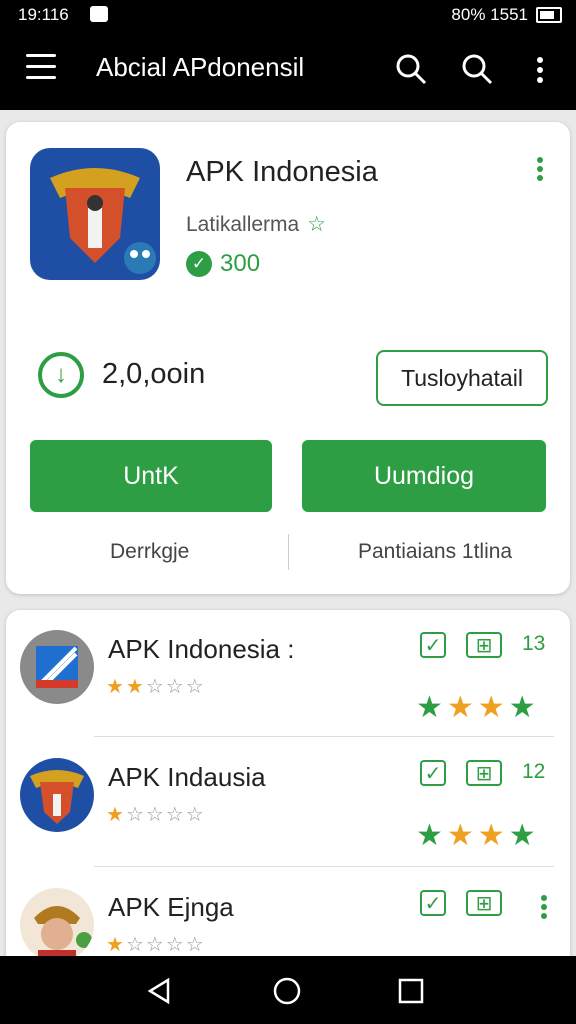 This screenshot has width=576, height=1024. I want to click on more-vert-icon, so click(540, 70).